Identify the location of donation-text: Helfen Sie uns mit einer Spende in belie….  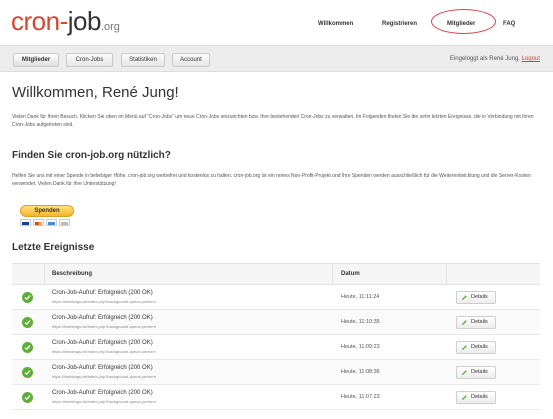
(271, 180).